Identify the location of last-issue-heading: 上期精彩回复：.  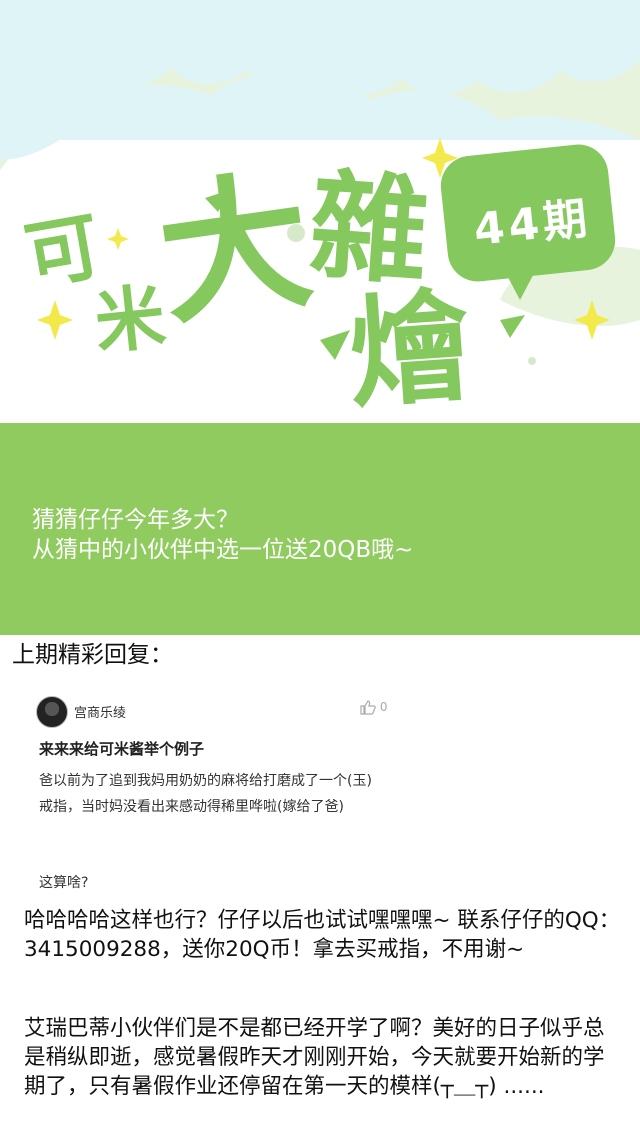
(92, 655).